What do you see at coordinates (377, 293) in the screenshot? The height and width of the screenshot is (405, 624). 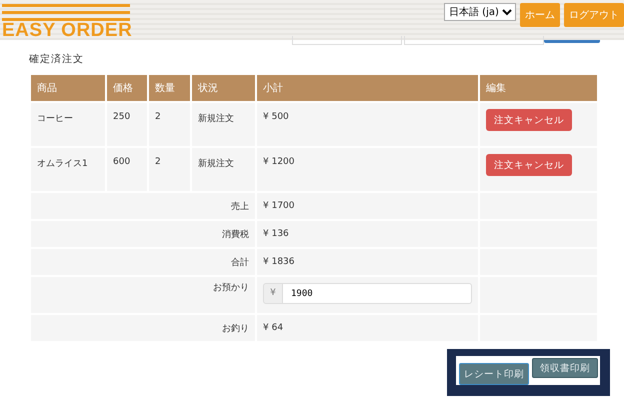 I see `amount-field: 1900` at bounding box center [377, 293].